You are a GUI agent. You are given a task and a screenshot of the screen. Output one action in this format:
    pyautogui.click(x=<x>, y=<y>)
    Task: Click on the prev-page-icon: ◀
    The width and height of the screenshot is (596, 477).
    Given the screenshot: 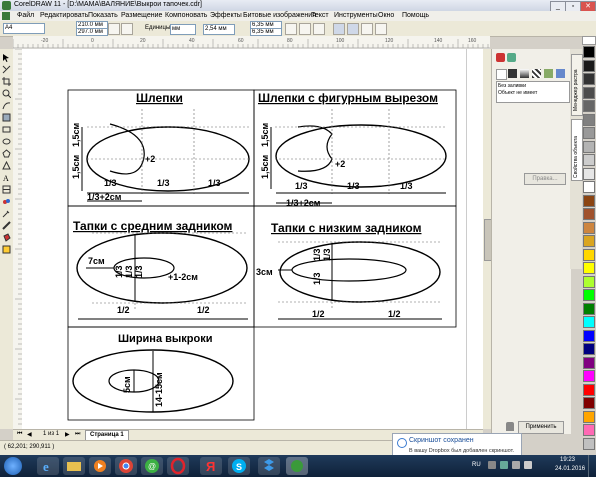 What is the action you would take?
    pyautogui.click(x=29, y=434)
    